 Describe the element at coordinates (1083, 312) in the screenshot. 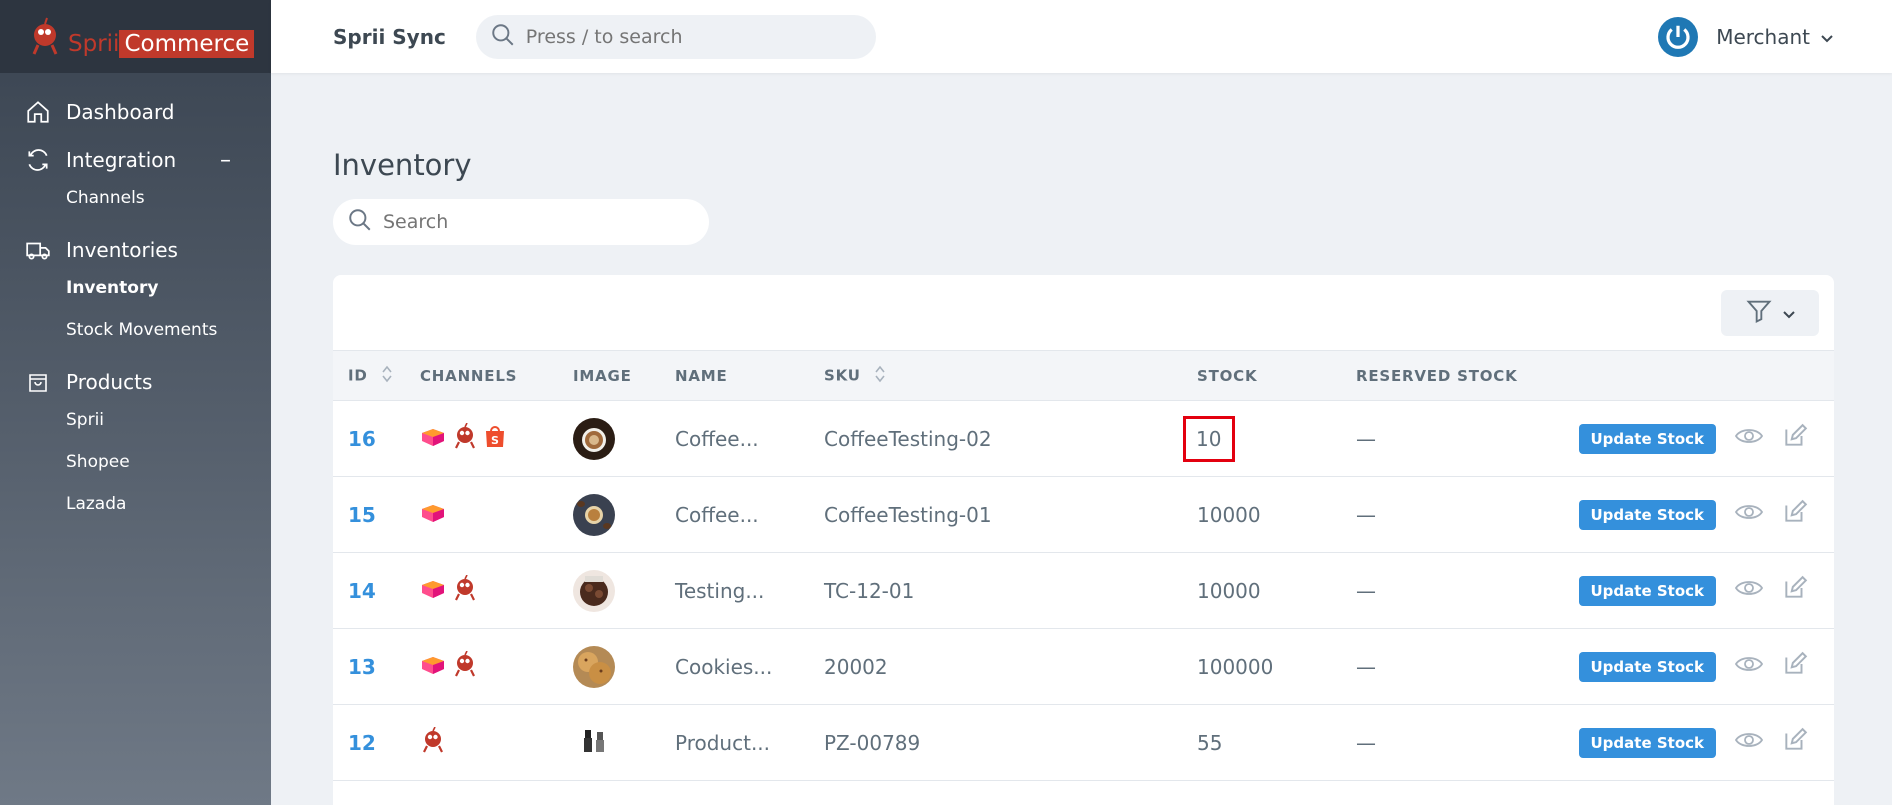

I see `table-toolbar` at that location.